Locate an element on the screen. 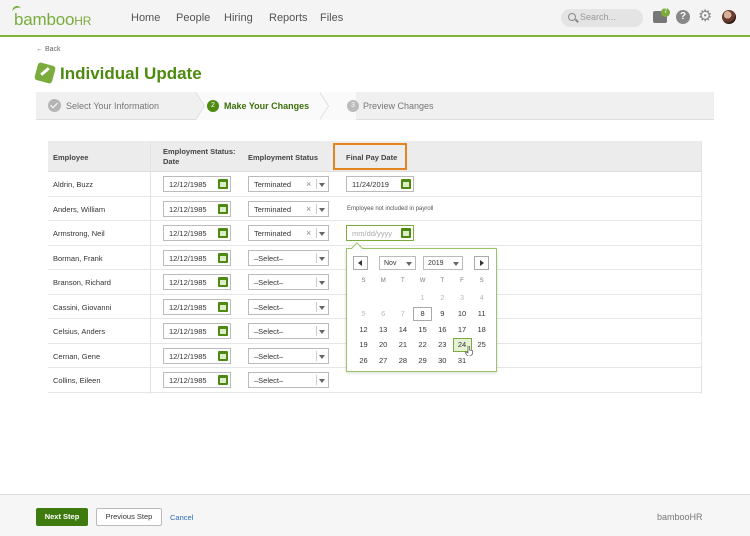 Image resolution: width=750 pixels, height=536 pixels. calendar-day: 14 is located at coordinates (402, 330).